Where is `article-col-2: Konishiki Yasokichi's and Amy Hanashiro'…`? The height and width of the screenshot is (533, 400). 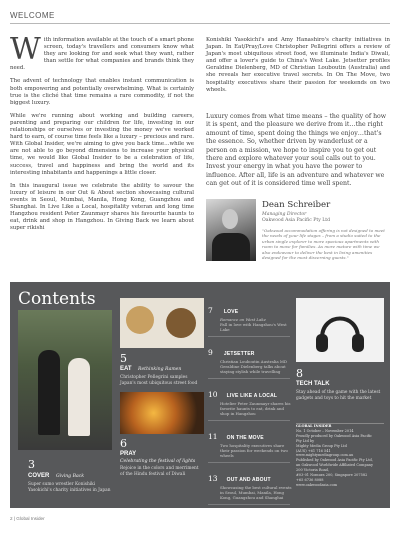 article-col-2: Konishiki Yasokichi's and Amy Hanashiro'… is located at coordinates (298, 68).